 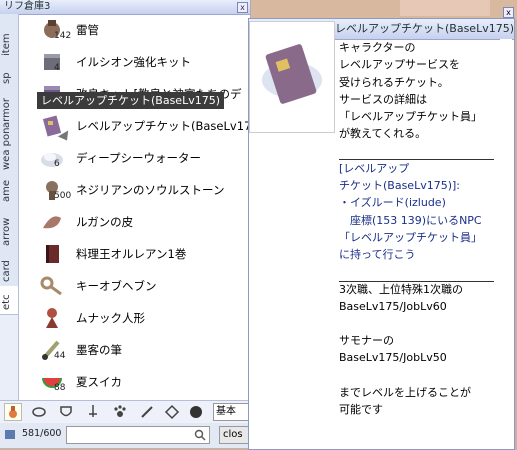 I want to click on tool-icon, so click(x=147, y=412).